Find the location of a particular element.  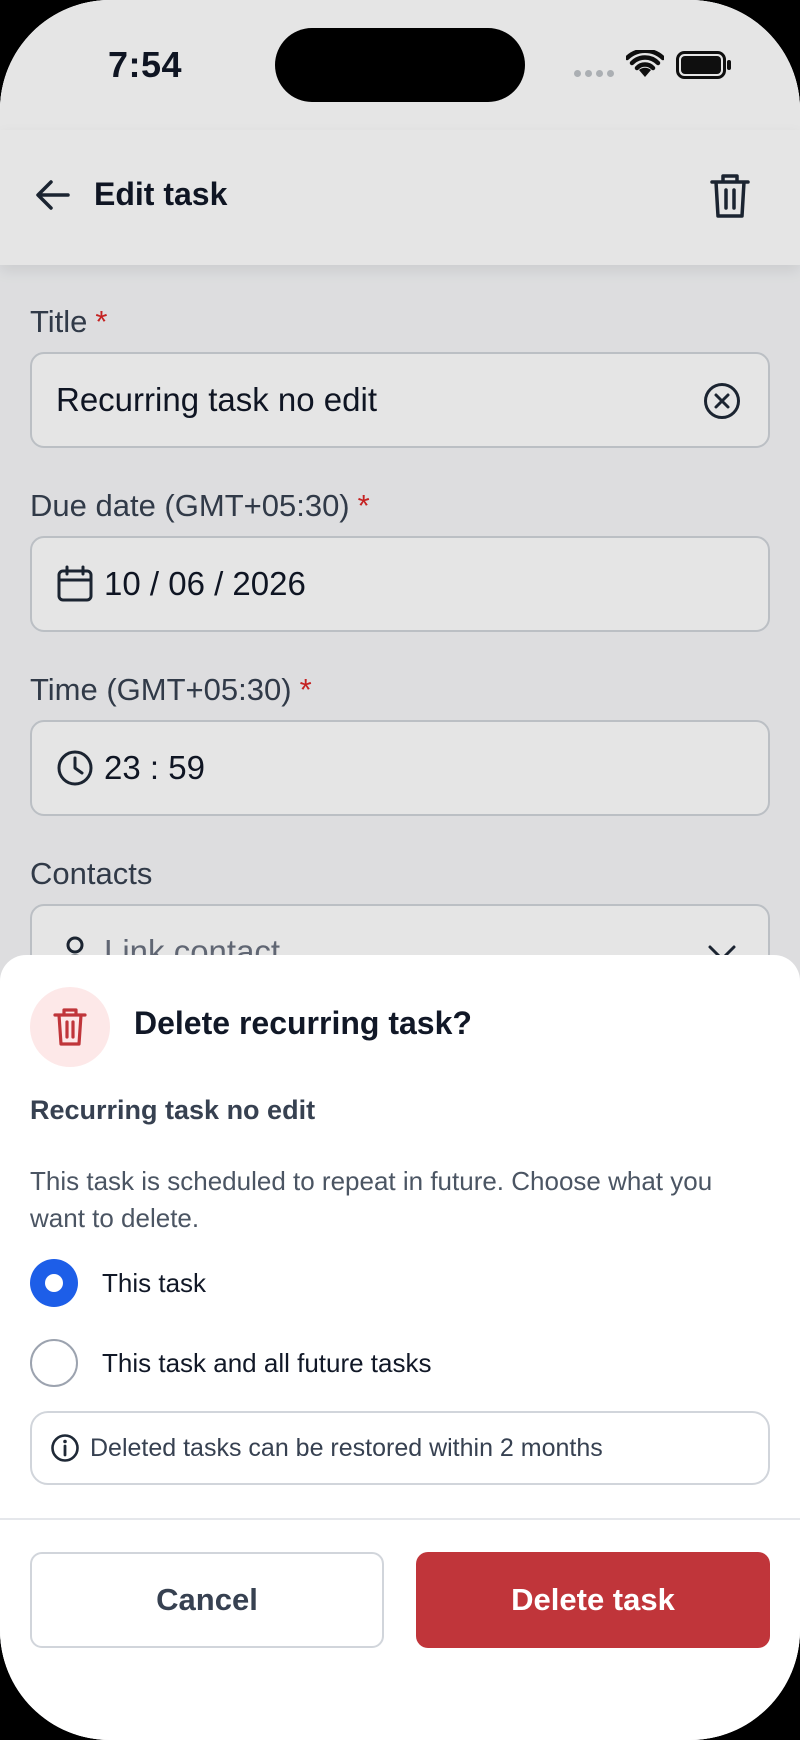

option-all-future-tasks: This task and all future tasks is located at coordinates (400, 1363).